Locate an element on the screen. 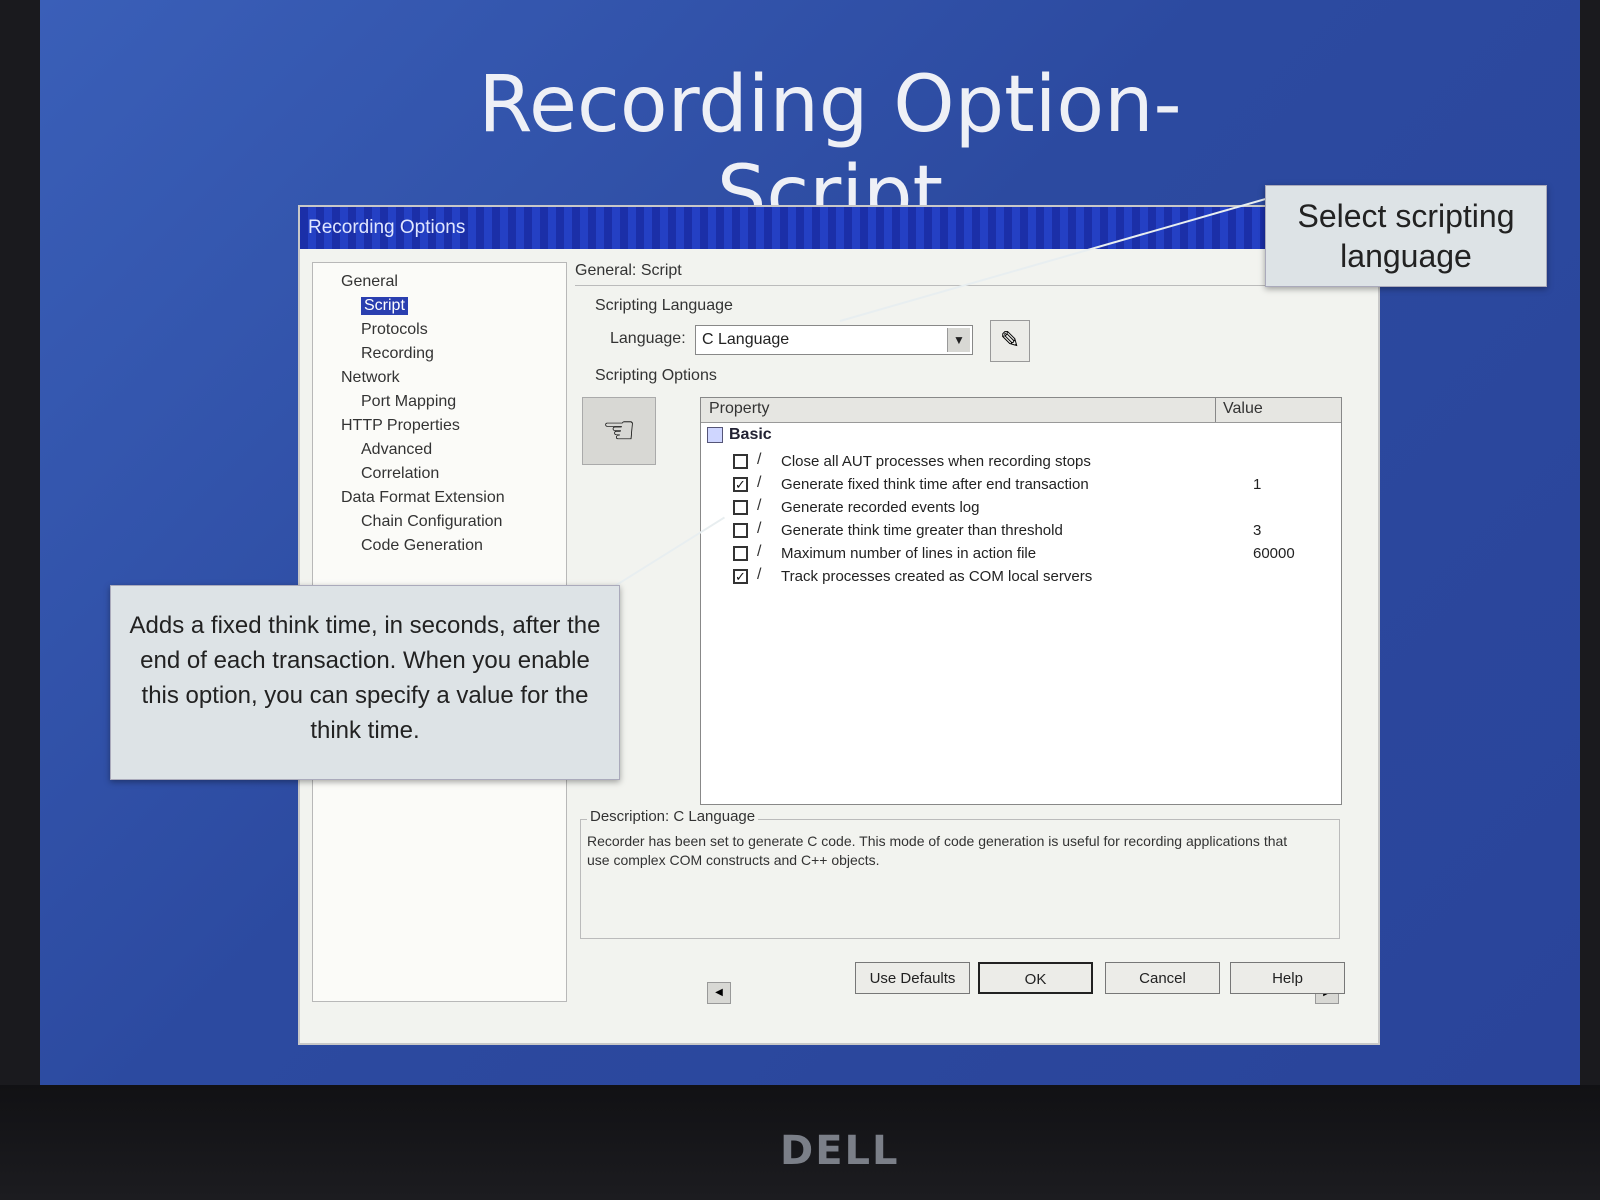  grid-header: Property Value is located at coordinates (1021, 410).